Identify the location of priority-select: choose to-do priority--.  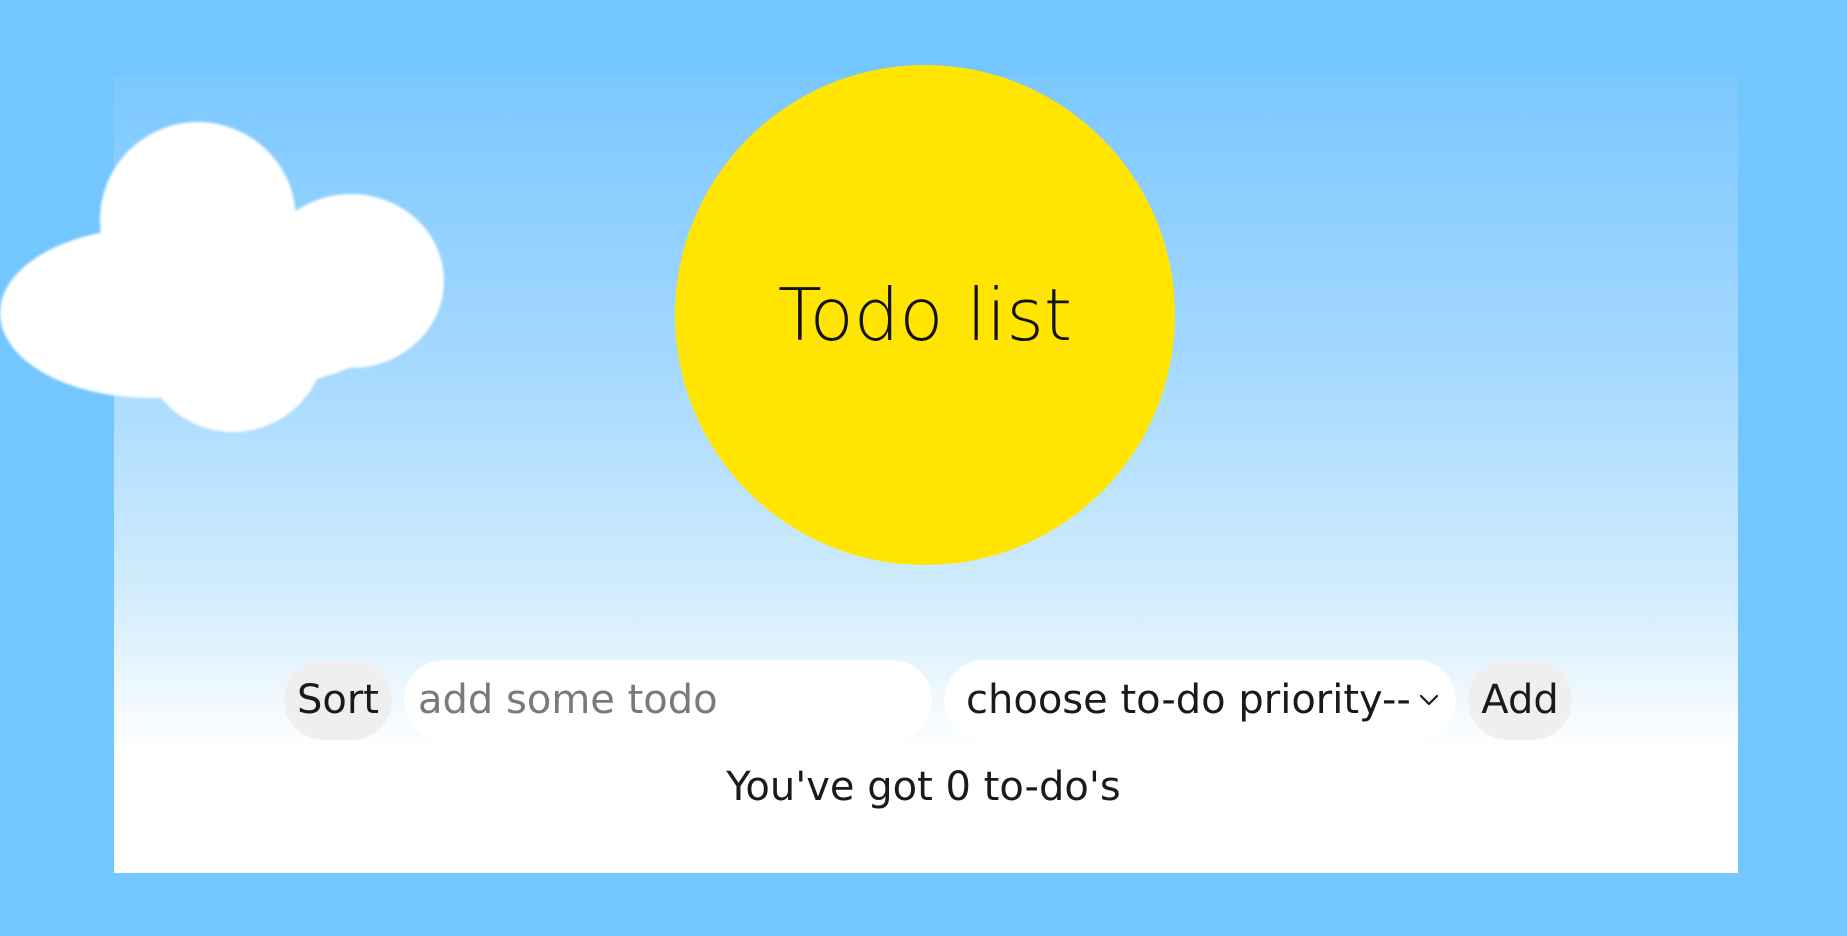
(1200, 700).